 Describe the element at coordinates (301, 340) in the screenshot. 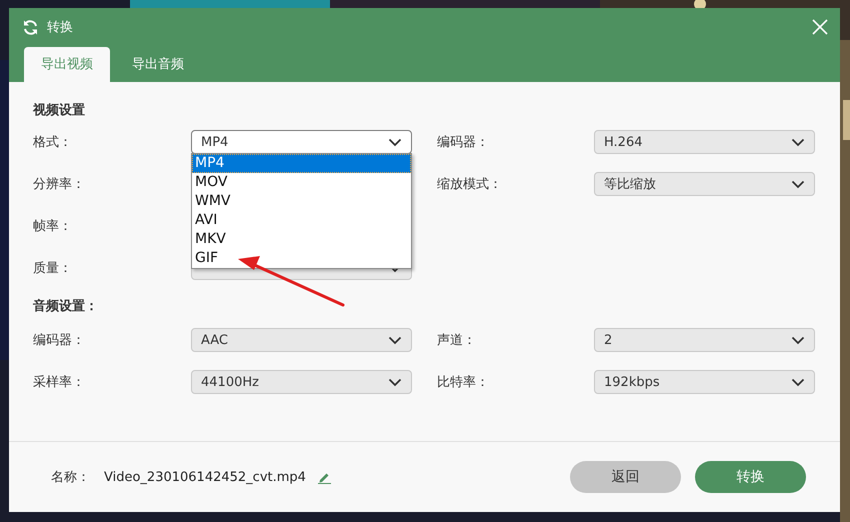

I see `dropdown-select: AAC` at that location.